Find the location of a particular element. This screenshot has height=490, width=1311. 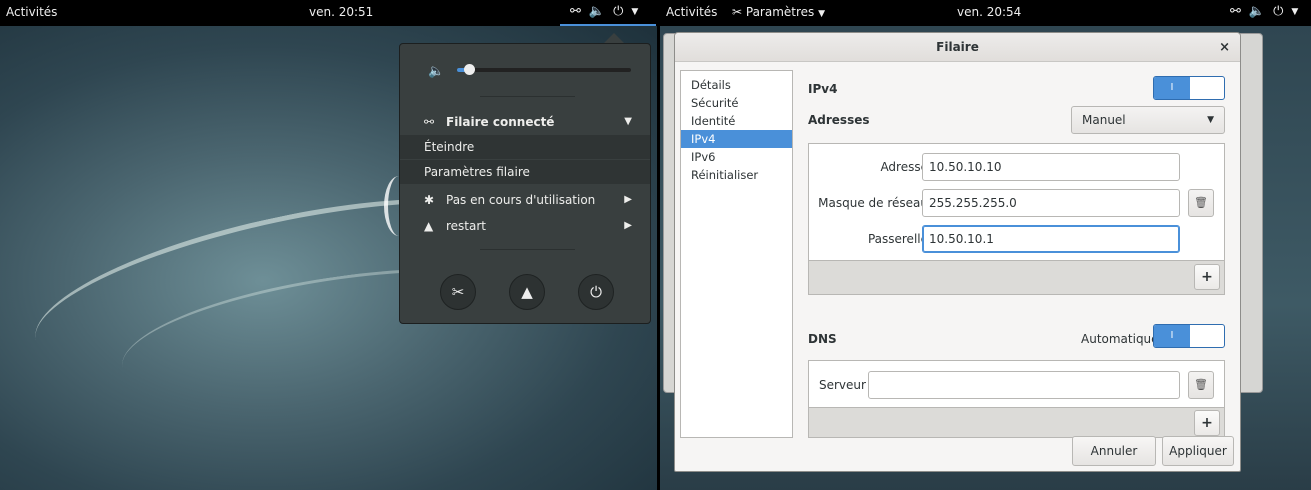

volume-muted-icon: 🔈 is located at coordinates (436, 71).